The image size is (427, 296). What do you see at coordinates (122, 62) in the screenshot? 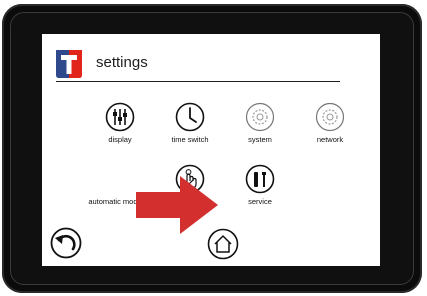
I see `page-title: settings` at bounding box center [122, 62].